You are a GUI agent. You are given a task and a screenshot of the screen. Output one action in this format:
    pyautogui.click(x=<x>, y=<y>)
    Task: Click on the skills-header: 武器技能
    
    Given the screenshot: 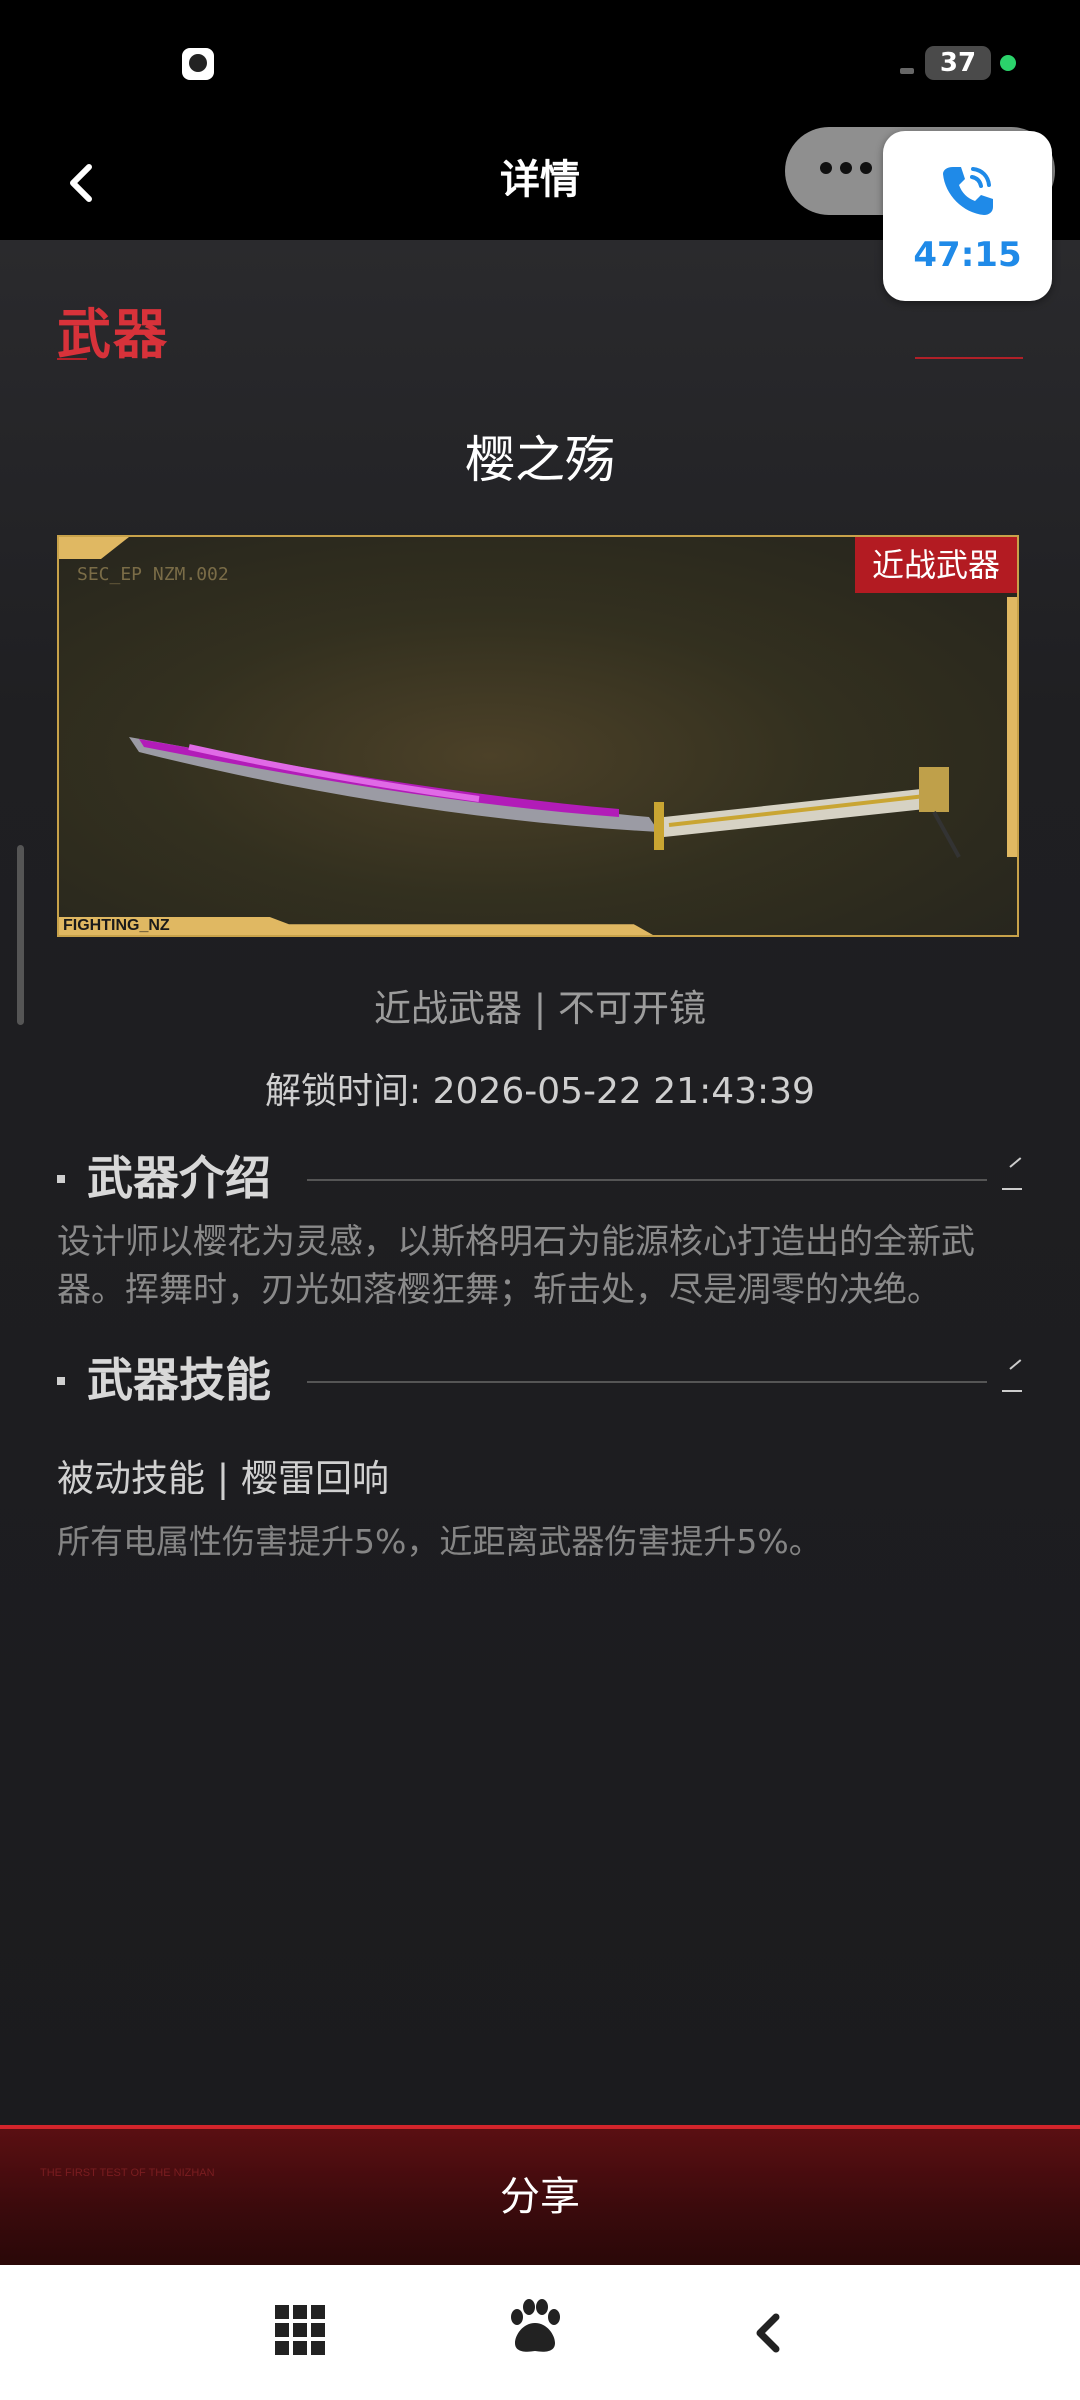 What is the action you would take?
    pyautogui.click(x=539, y=1380)
    